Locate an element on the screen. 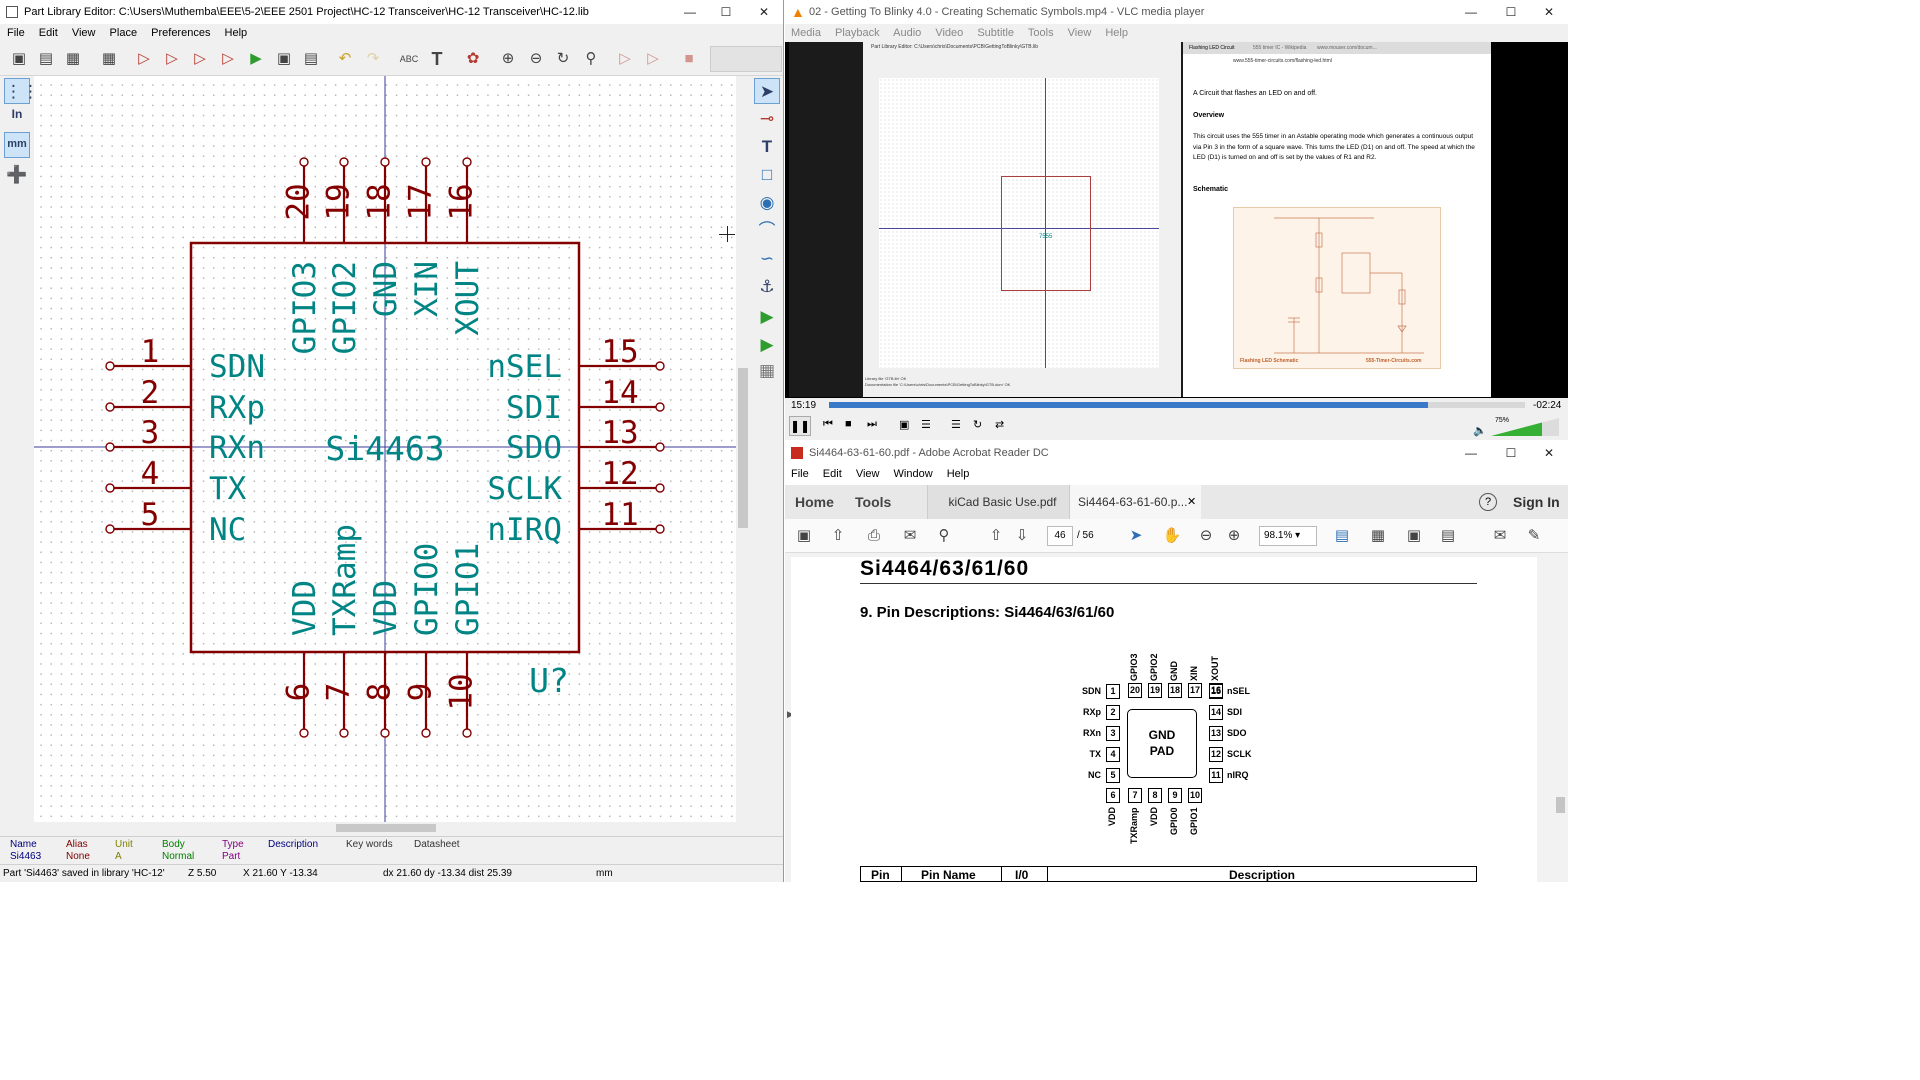 This screenshot has width=1920, height=1080. acrobat-menu-edit: Edit is located at coordinates (832, 474).